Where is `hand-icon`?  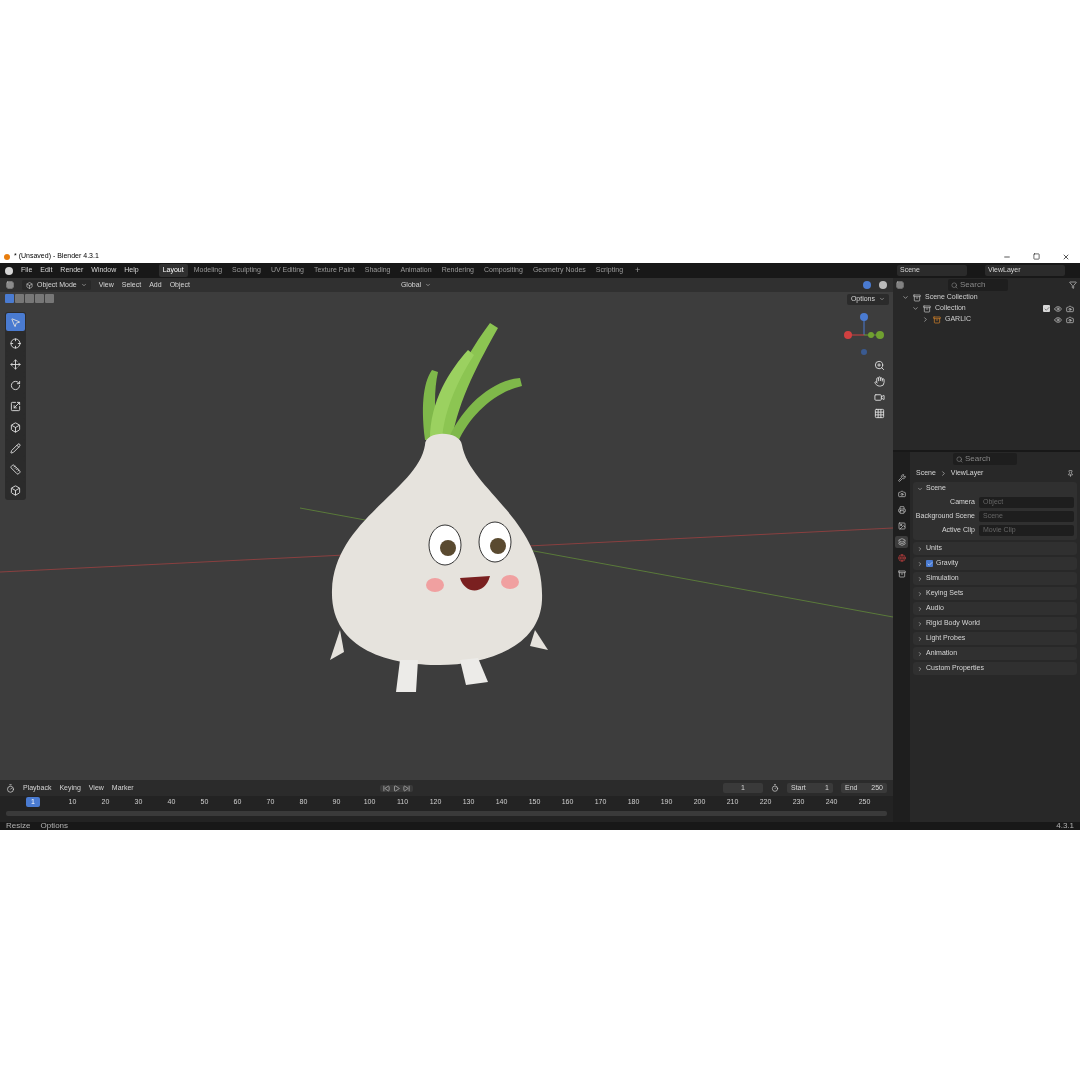 hand-icon is located at coordinates (879, 381).